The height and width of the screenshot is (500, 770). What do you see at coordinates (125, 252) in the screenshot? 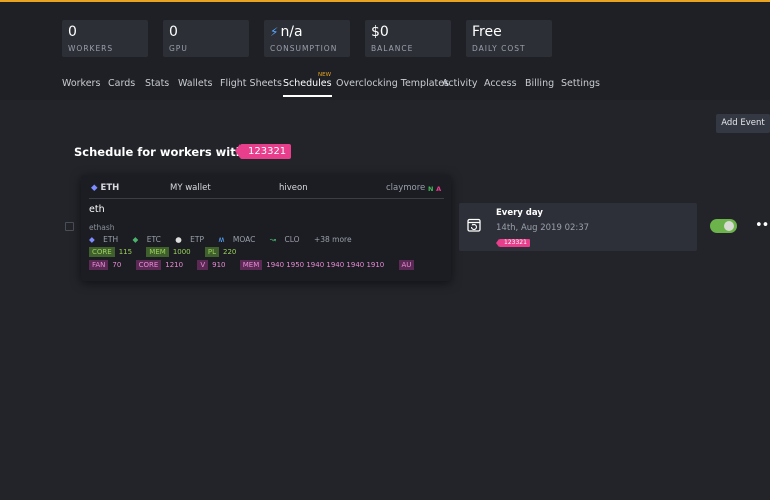
I see `oc-value: 115` at bounding box center [125, 252].